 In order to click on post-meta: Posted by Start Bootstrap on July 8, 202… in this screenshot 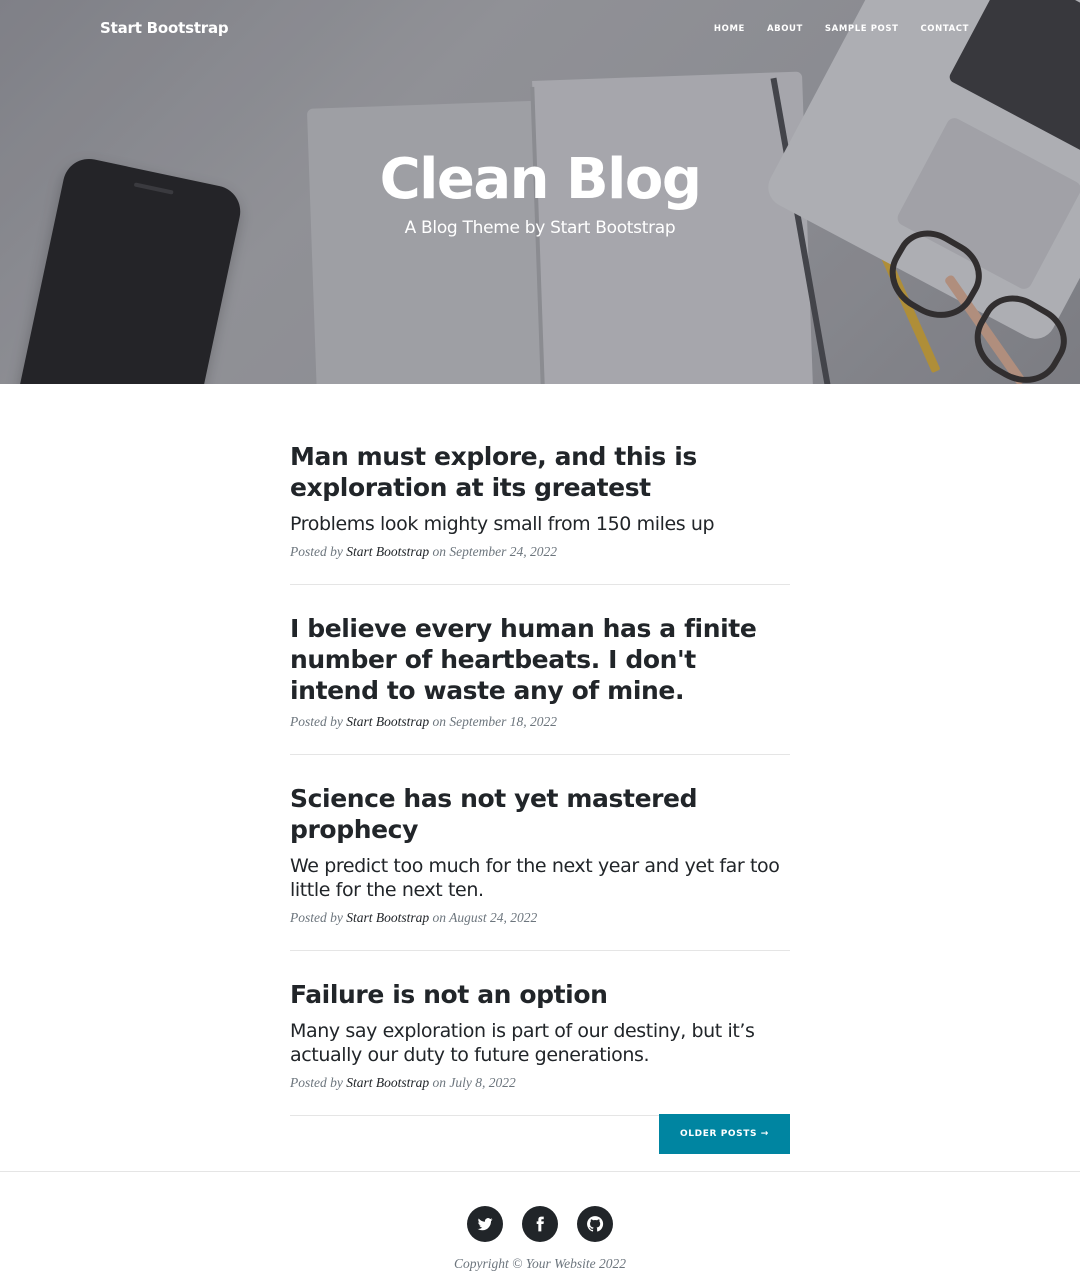, I will do `click(540, 1083)`.